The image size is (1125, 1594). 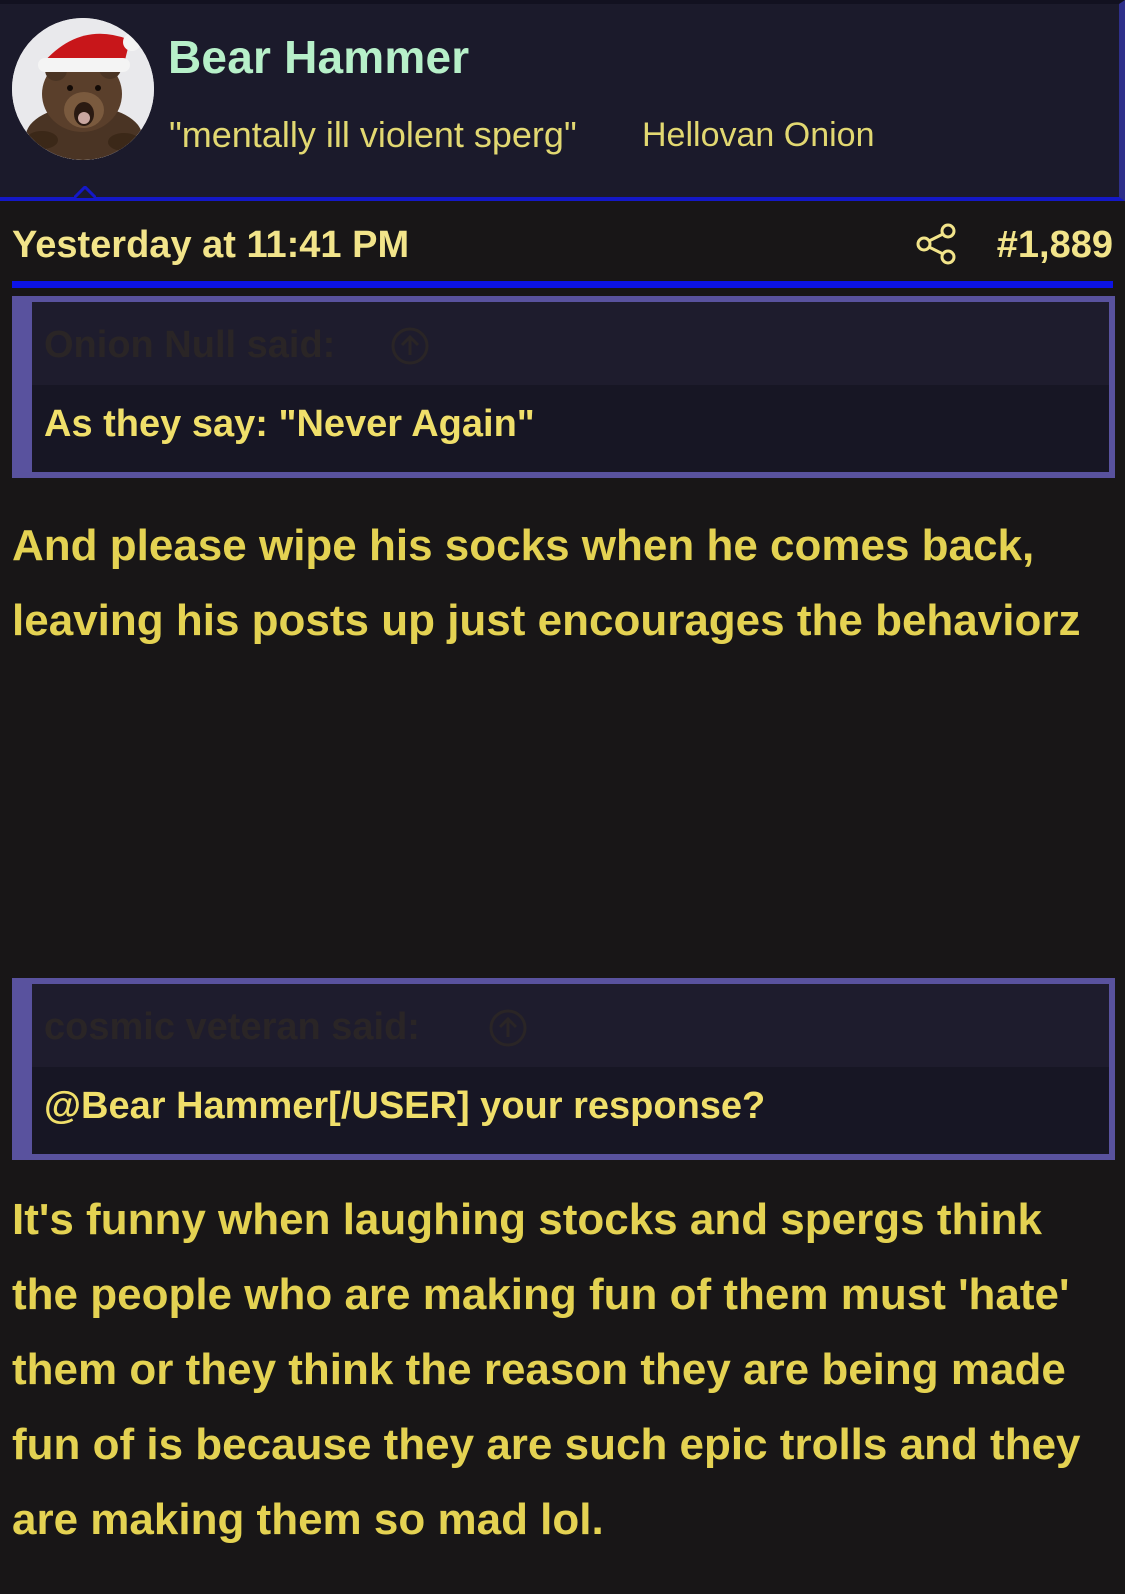 What do you see at coordinates (232, 1027) in the screenshot?
I see `quote-author: cosmic veteran said:` at bounding box center [232, 1027].